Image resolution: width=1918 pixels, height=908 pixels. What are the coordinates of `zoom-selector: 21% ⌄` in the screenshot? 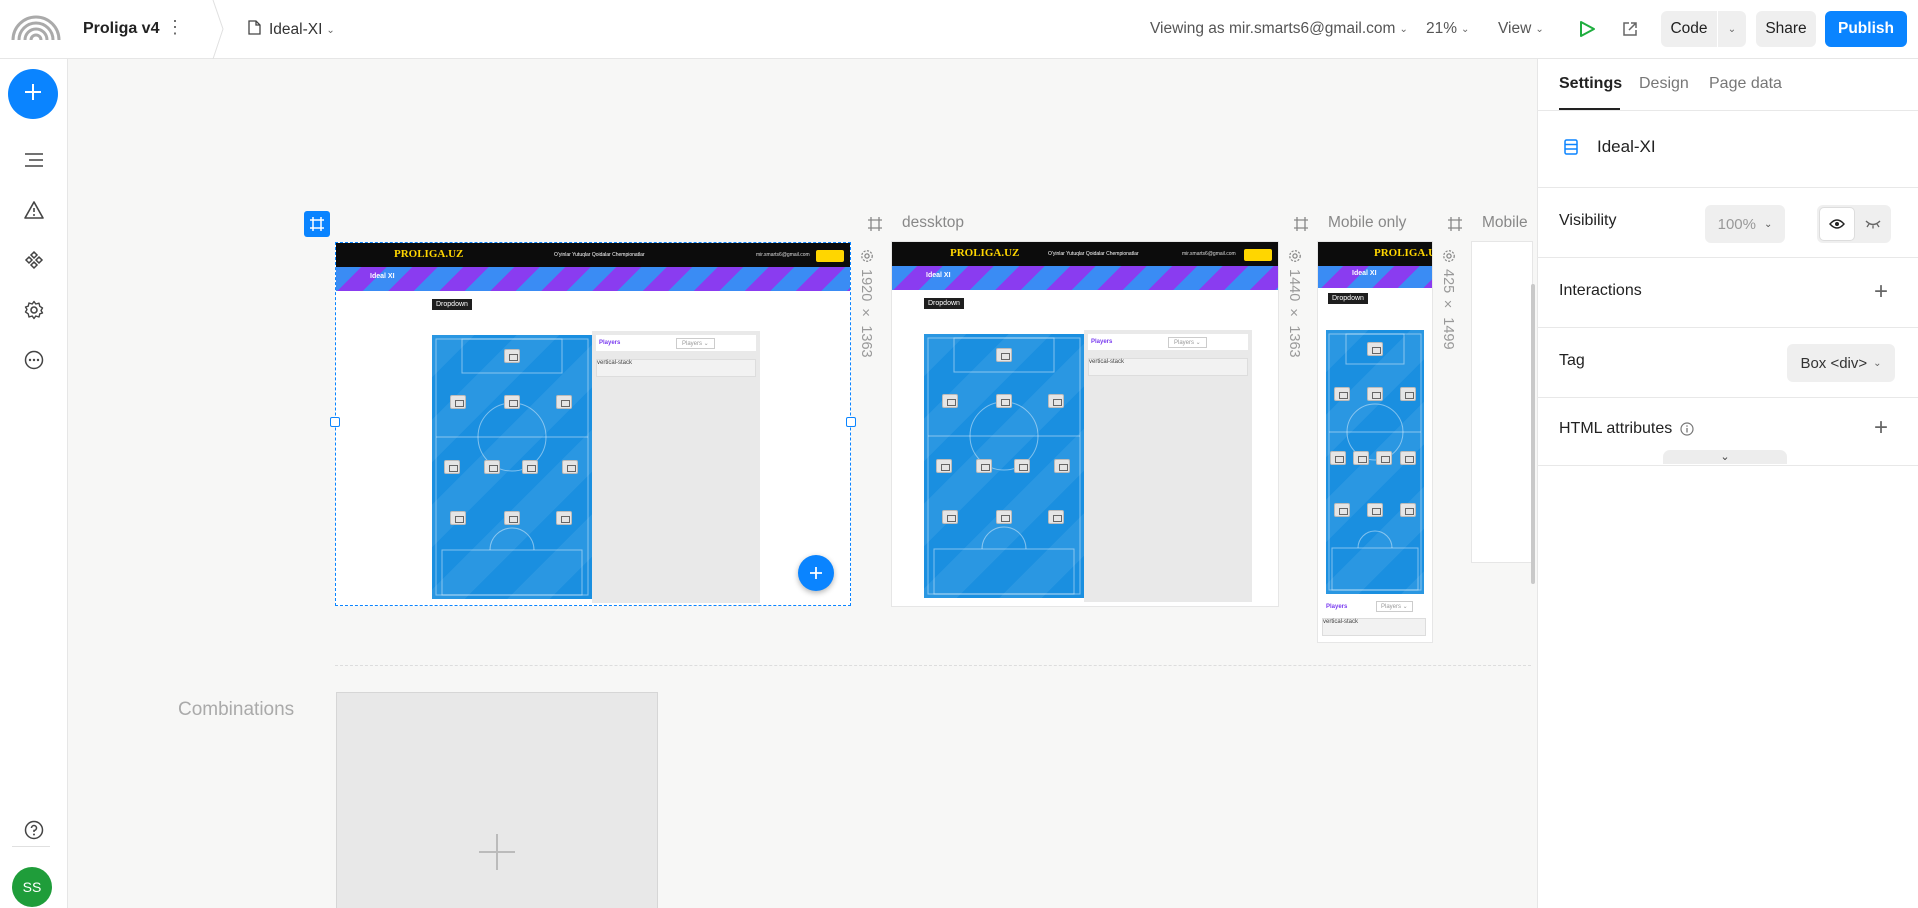 It's located at (1447, 29).